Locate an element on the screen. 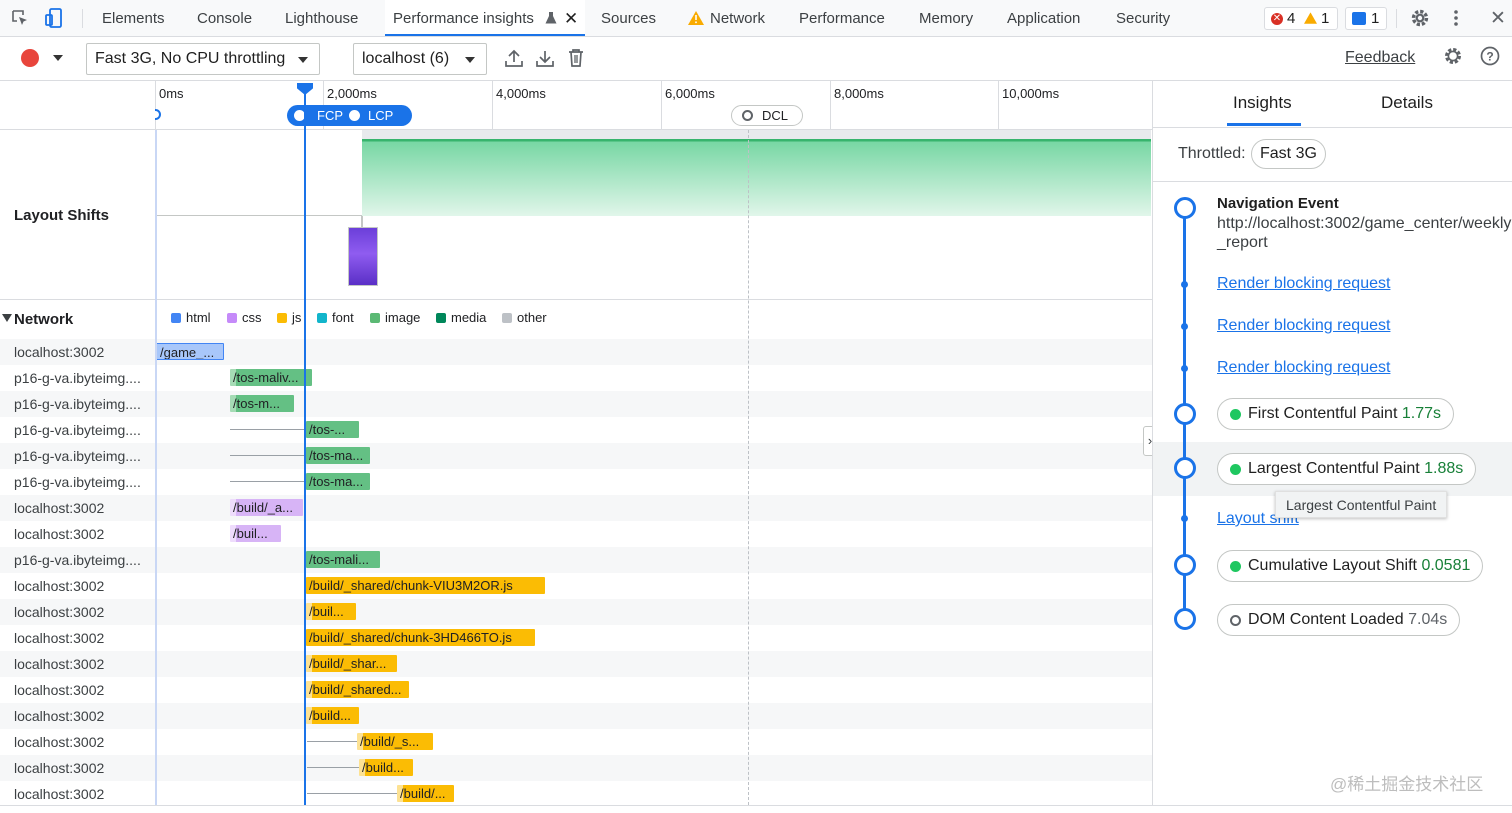 This screenshot has width=1512, height=813. tab-insights: Insights is located at coordinates (1262, 103).